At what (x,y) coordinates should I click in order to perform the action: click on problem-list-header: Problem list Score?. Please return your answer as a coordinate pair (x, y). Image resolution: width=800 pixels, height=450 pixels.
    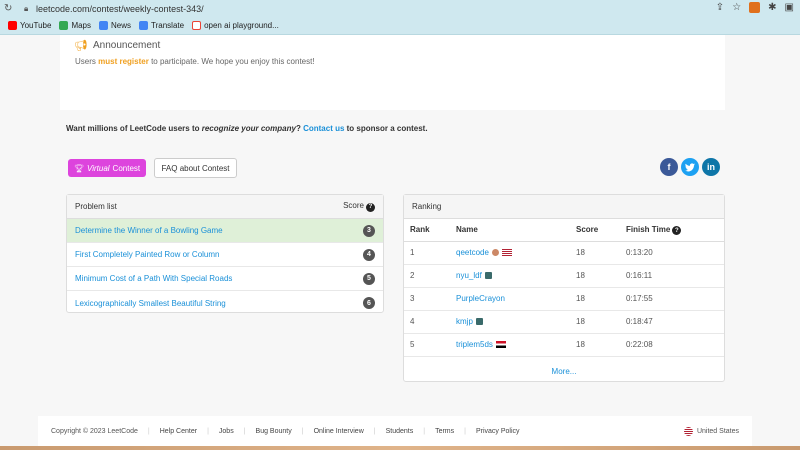
    Looking at the image, I should click on (225, 207).